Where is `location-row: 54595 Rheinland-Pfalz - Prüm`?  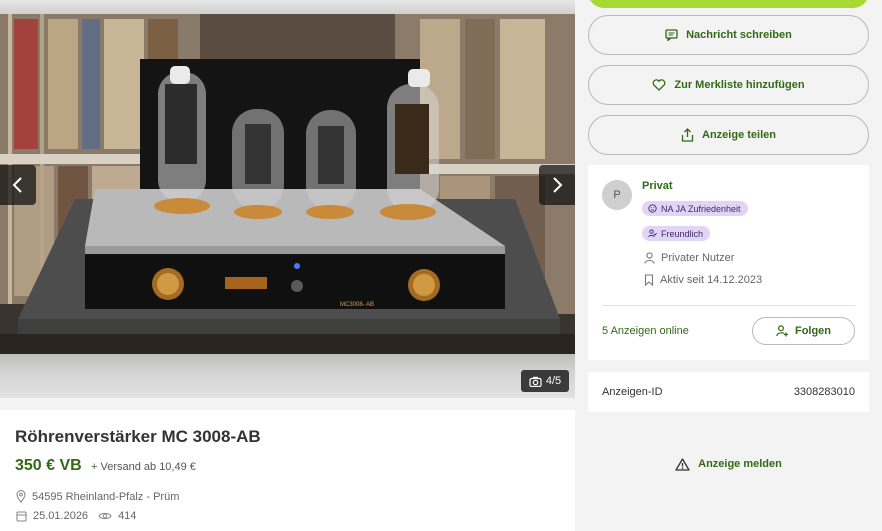 location-row: 54595 Rheinland-Pfalz - Prüm is located at coordinates (97, 496).